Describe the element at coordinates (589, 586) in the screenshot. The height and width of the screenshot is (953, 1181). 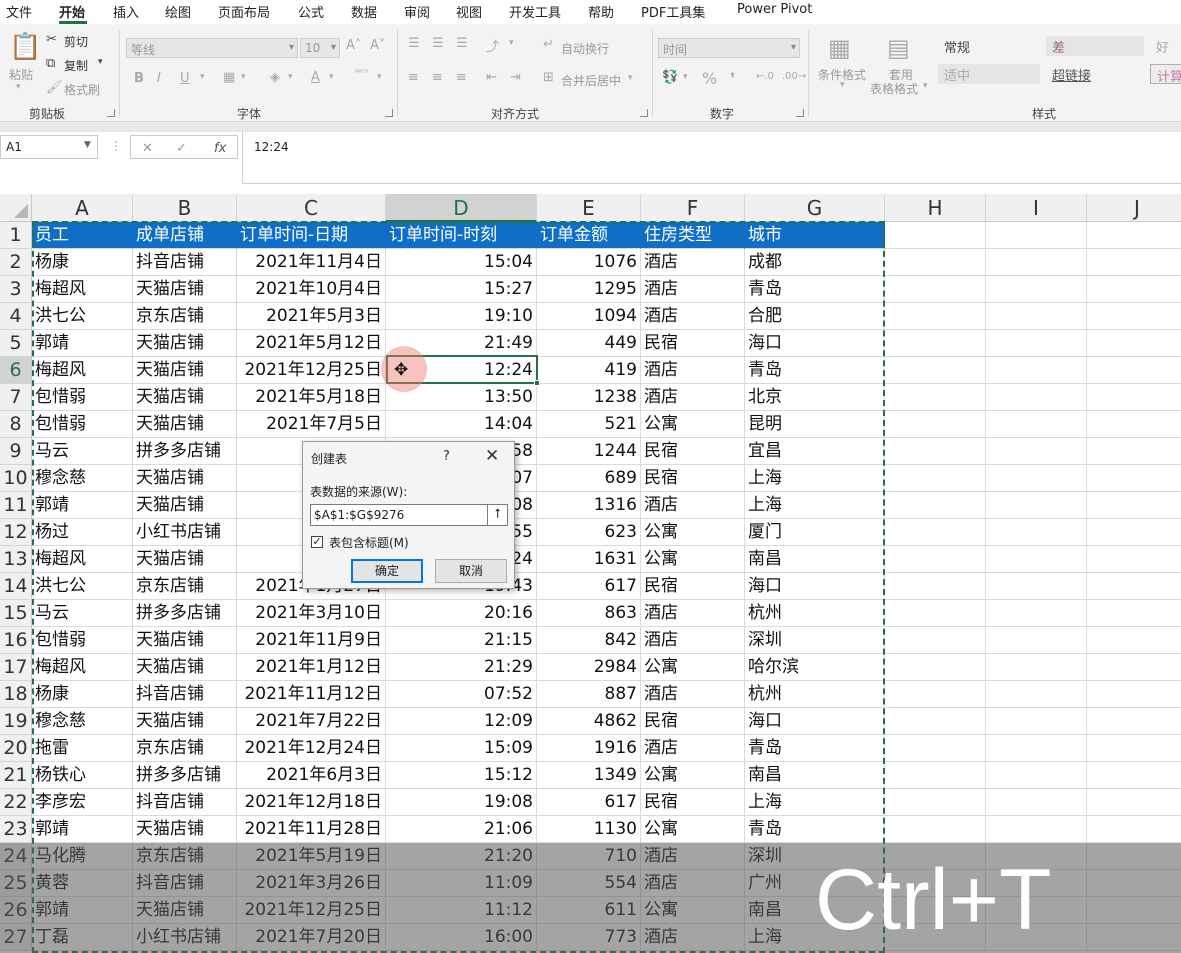
I see `cell: 617` at that location.